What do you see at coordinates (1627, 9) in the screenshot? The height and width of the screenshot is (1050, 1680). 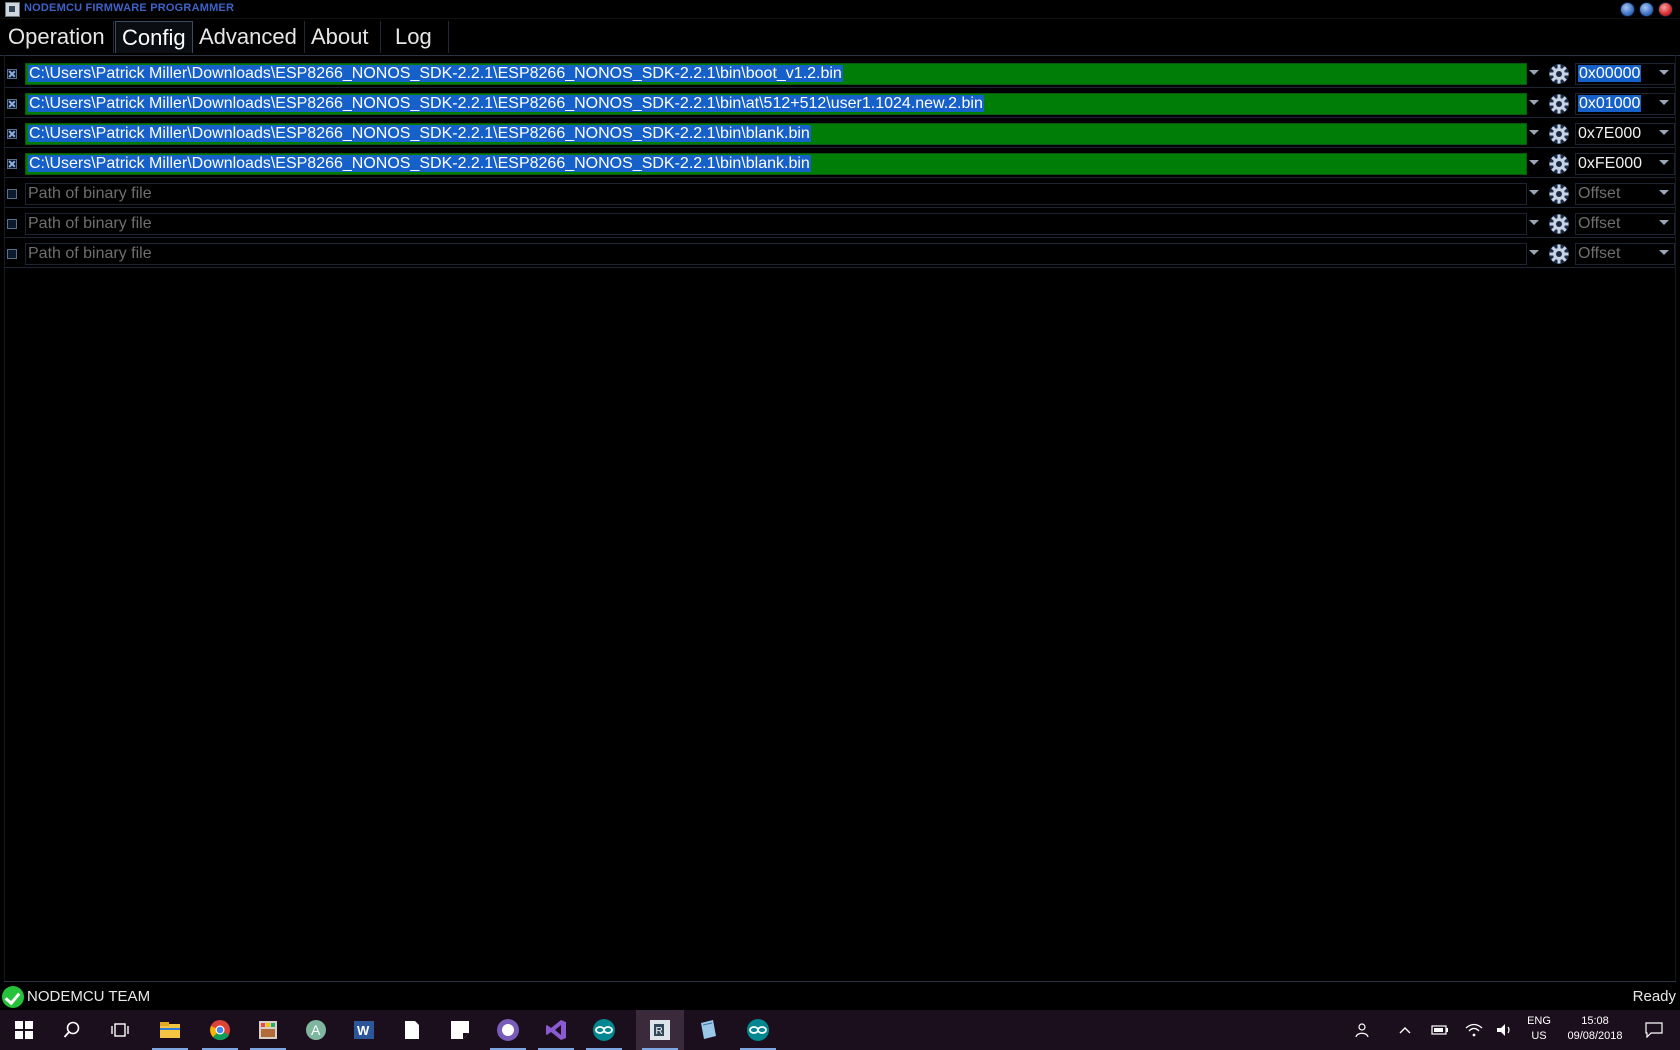 I see `minimize-button` at bounding box center [1627, 9].